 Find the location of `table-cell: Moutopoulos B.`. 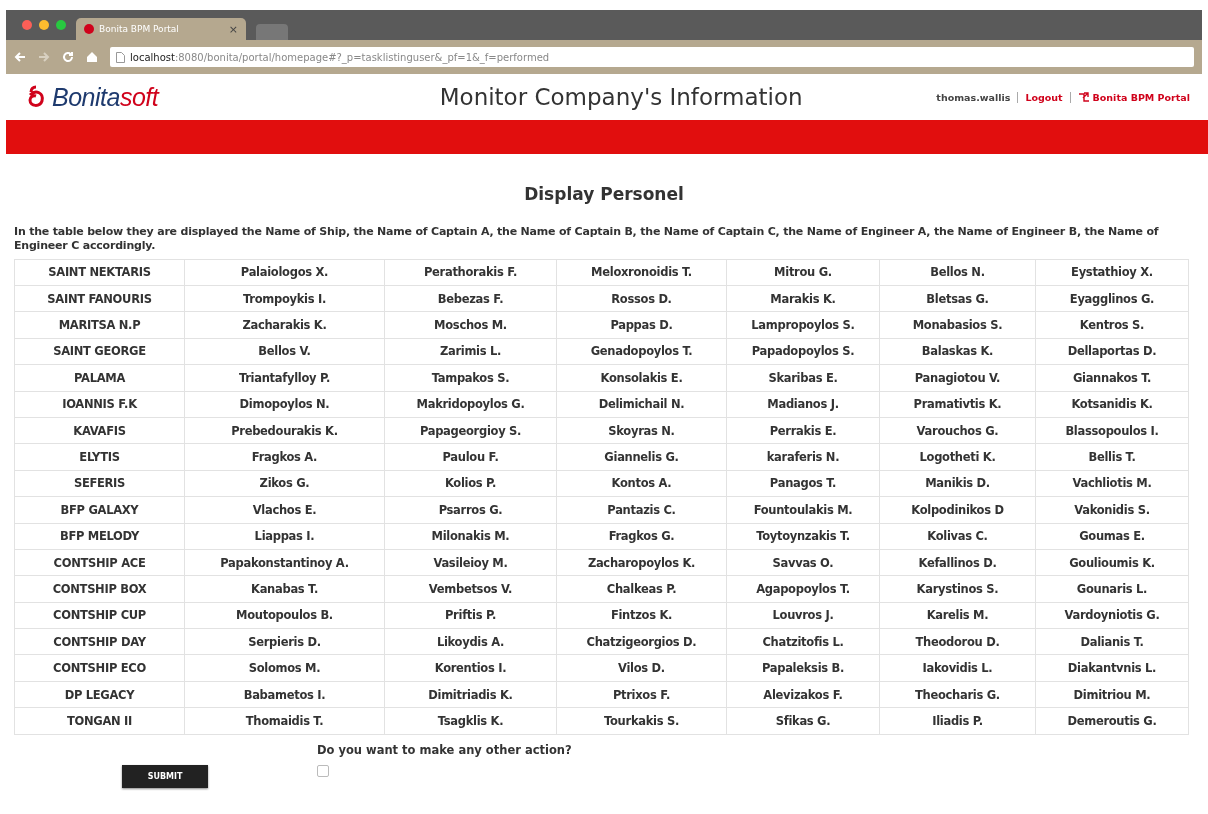

table-cell: Moutopoulos B. is located at coordinates (284, 615).